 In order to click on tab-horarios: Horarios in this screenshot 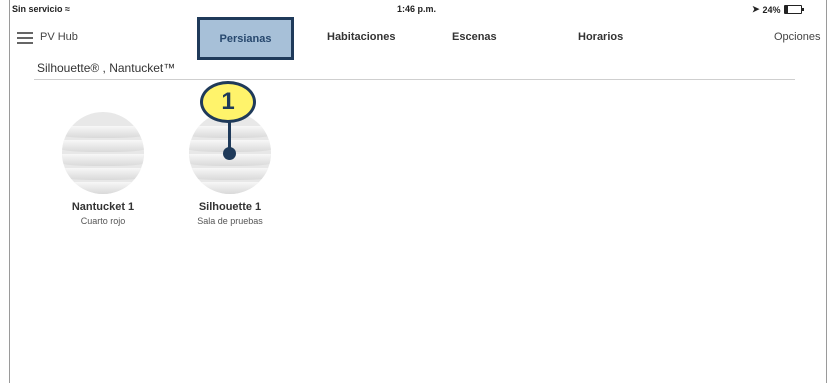, I will do `click(600, 37)`.